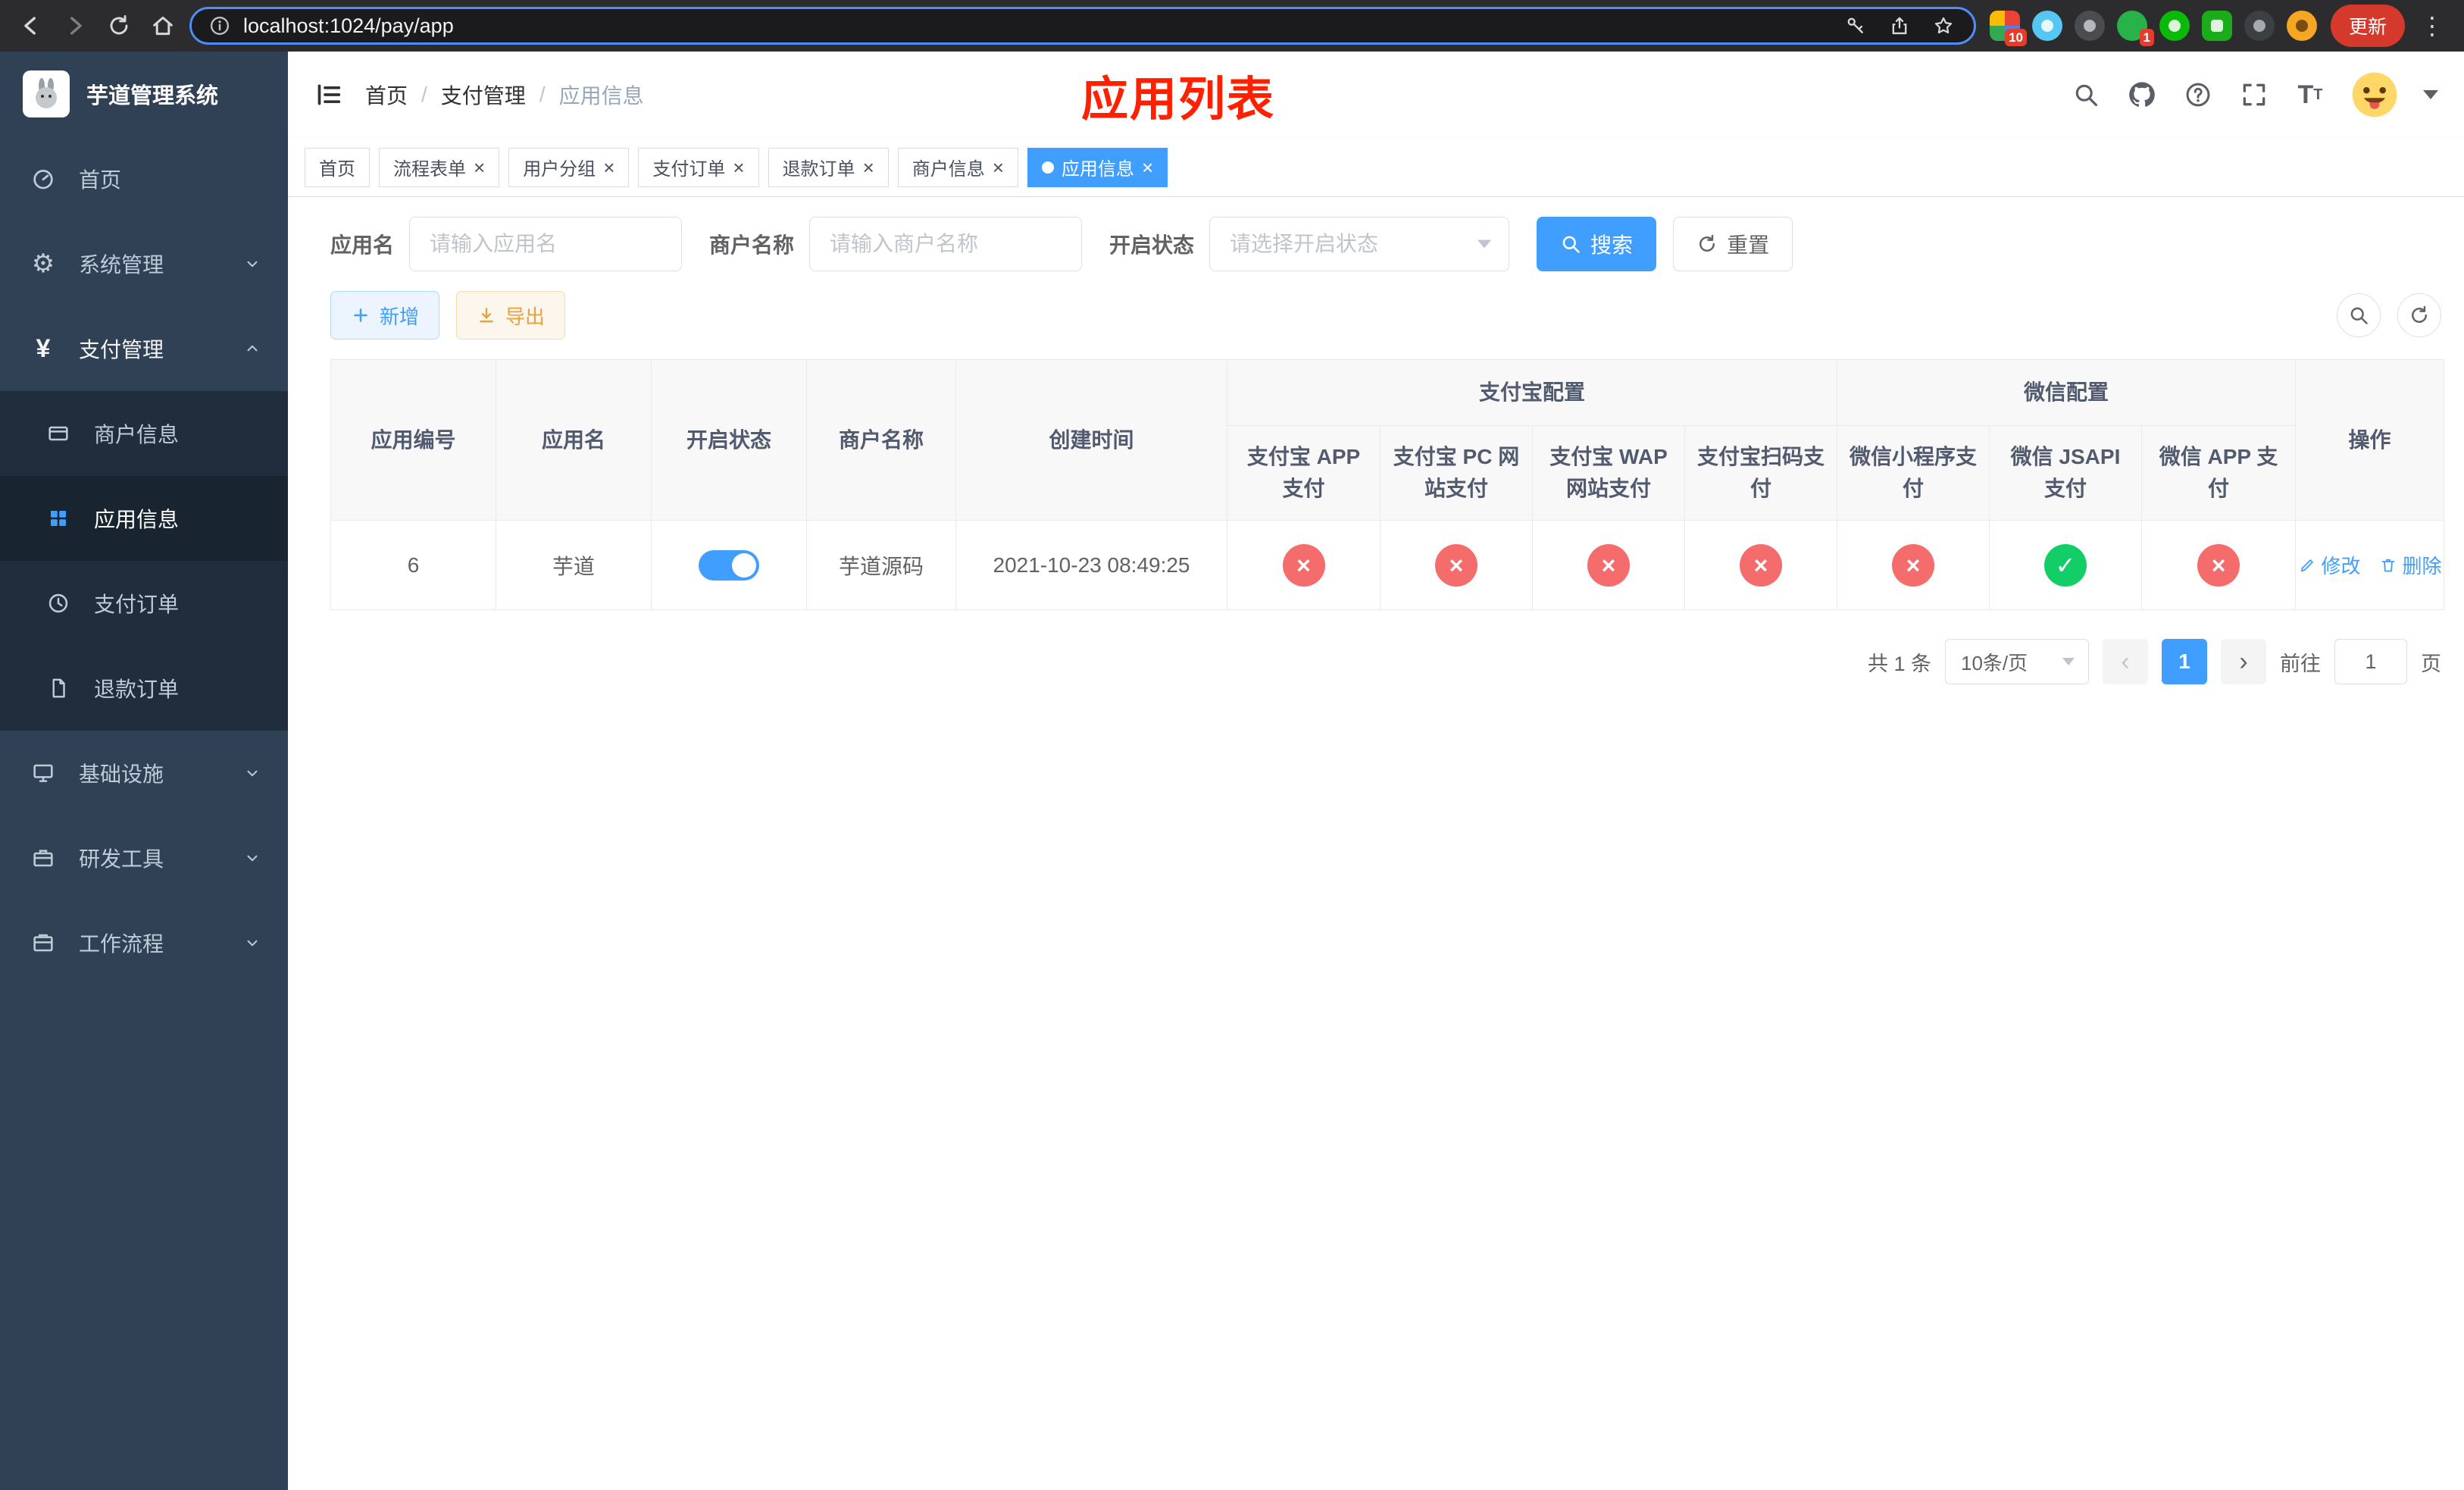 The image size is (2464, 1490). Describe the element at coordinates (546, 244) in the screenshot. I see `app-name-input` at that location.